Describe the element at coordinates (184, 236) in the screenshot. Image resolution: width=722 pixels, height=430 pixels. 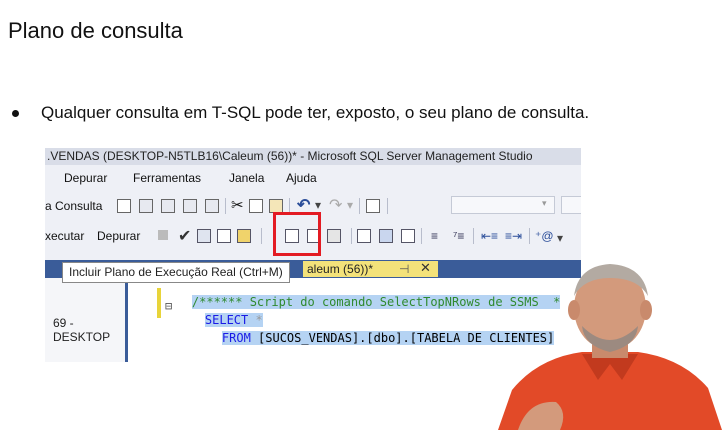
I see `parse-check-icon: ✔` at that location.